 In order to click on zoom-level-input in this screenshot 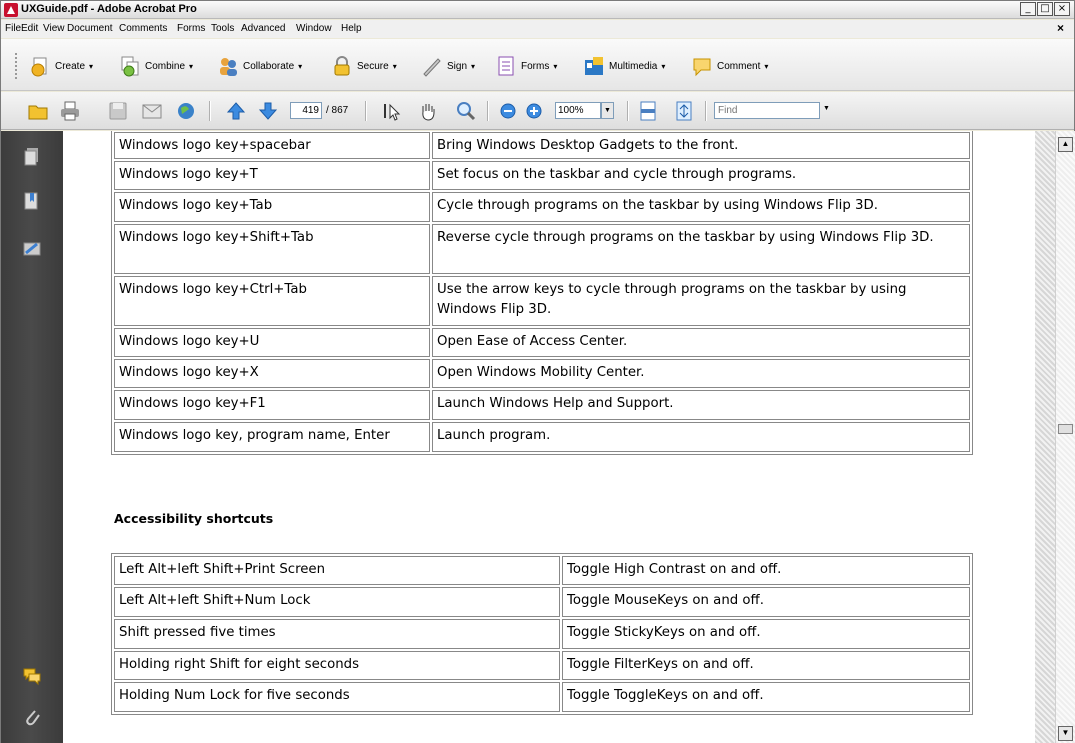, I will do `click(578, 110)`.